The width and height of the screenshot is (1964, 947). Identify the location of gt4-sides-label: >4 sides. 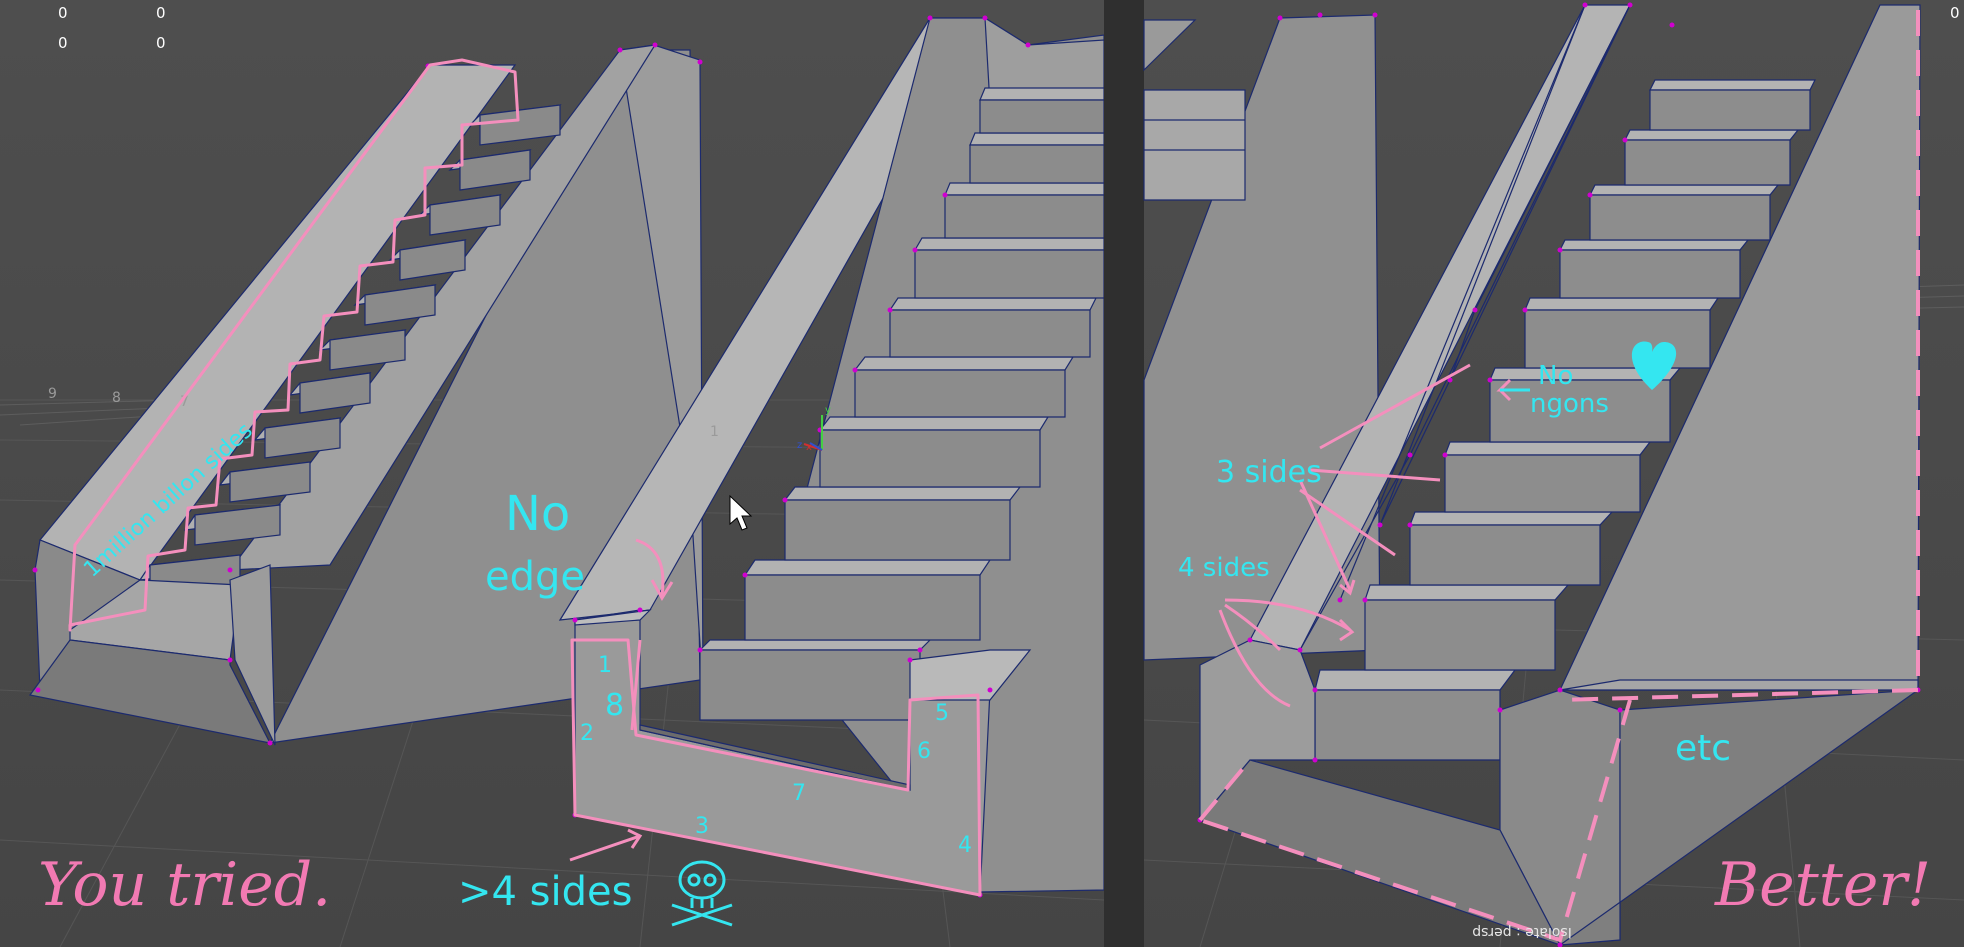
(545, 892).